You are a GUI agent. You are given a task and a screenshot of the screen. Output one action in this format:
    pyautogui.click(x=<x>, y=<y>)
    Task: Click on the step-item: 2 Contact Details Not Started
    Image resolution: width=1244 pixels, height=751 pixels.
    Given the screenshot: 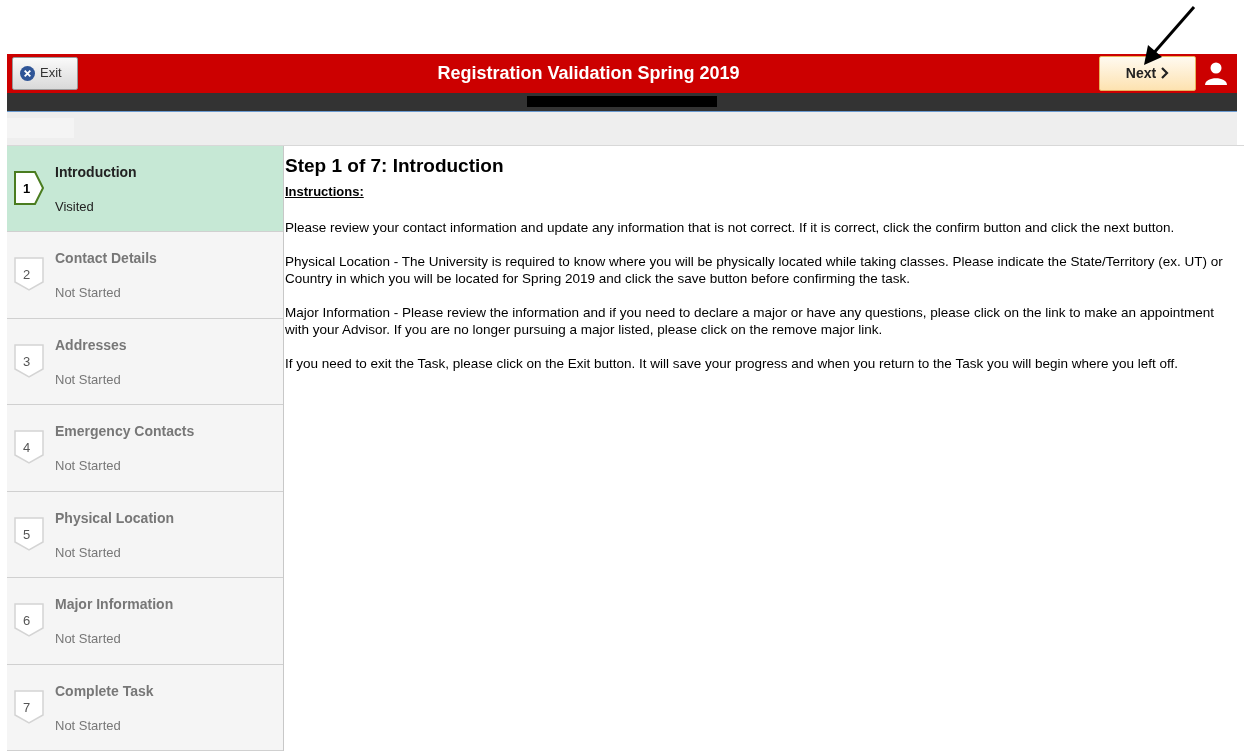 What is the action you would take?
    pyautogui.click(x=145, y=275)
    